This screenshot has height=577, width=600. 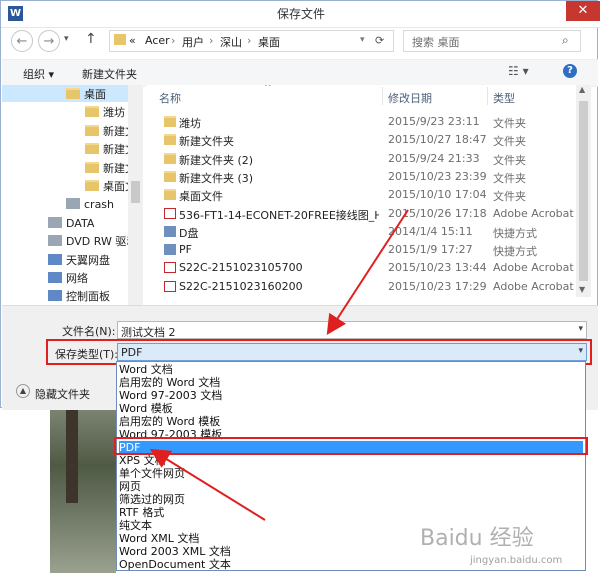 What do you see at coordinates (516, 560) in the screenshot?
I see `watermark-url: jingyan.baidu.com` at bounding box center [516, 560].